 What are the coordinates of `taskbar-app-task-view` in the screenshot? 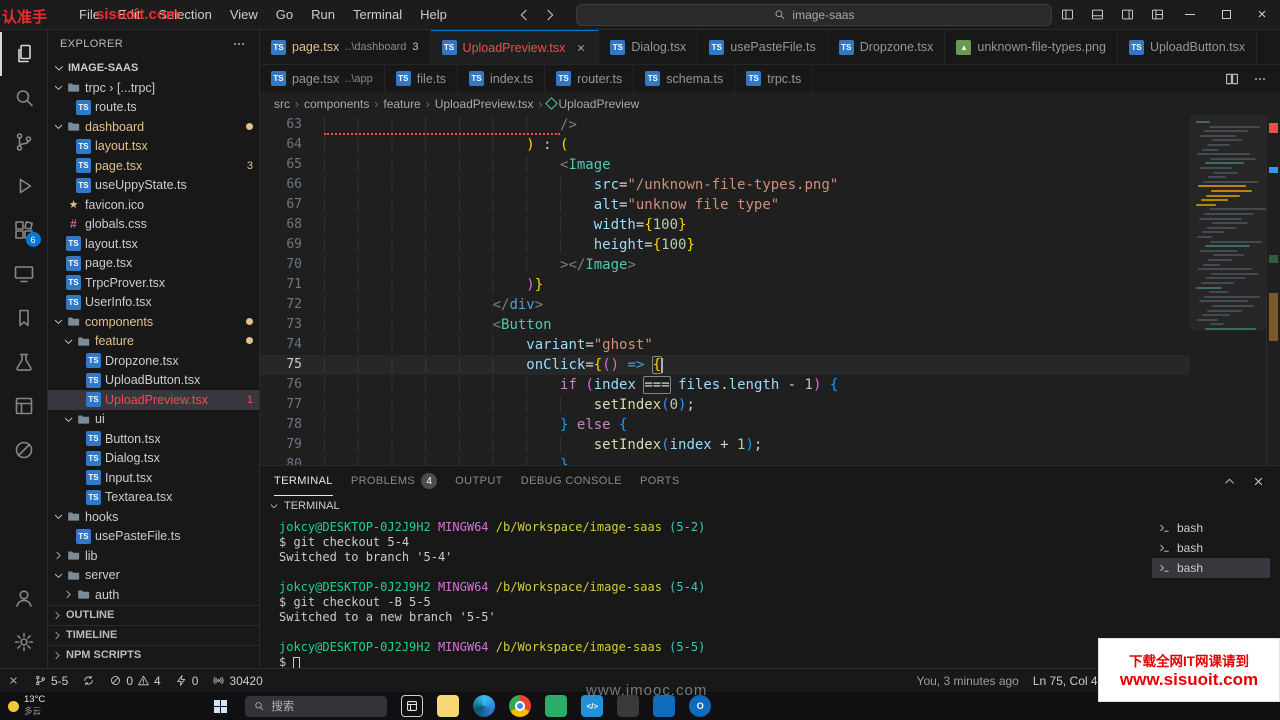 It's located at (412, 706).